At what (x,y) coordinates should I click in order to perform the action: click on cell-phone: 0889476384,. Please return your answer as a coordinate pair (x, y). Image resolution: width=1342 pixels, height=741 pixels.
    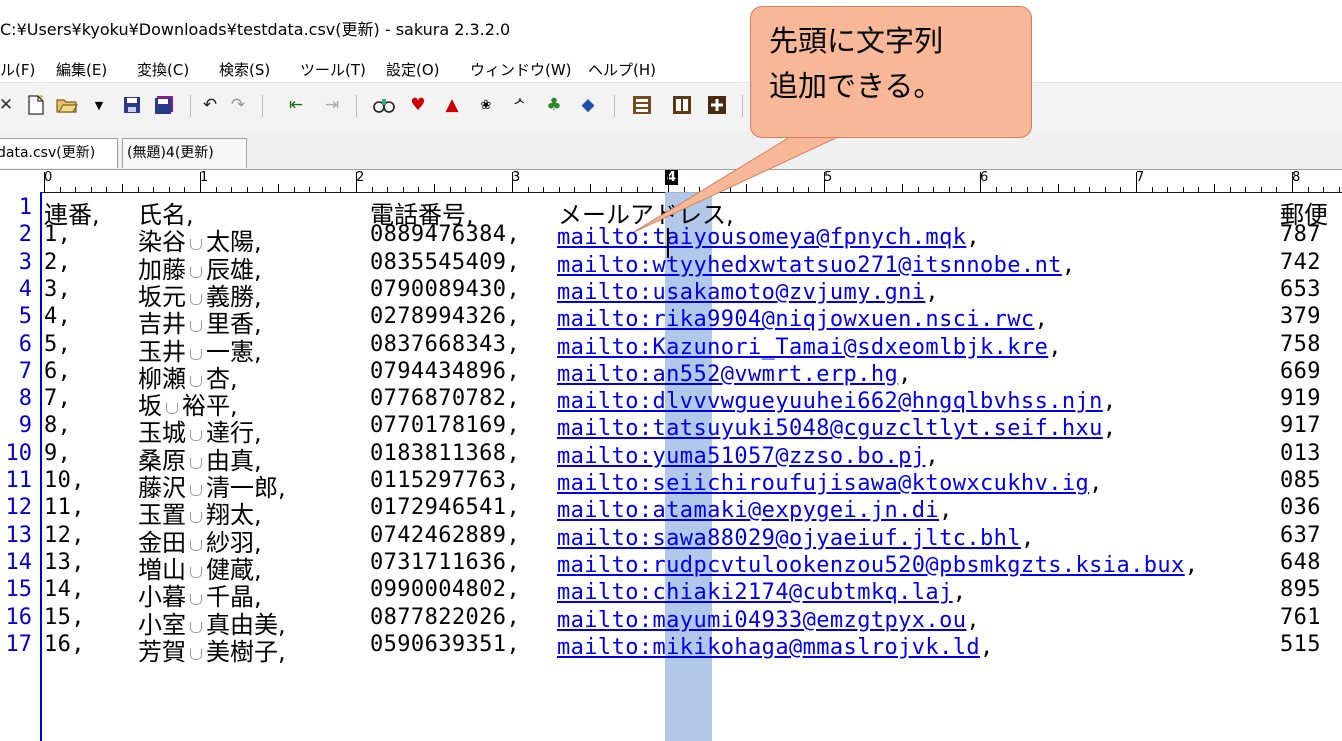
    Looking at the image, I should click on (445, 235).